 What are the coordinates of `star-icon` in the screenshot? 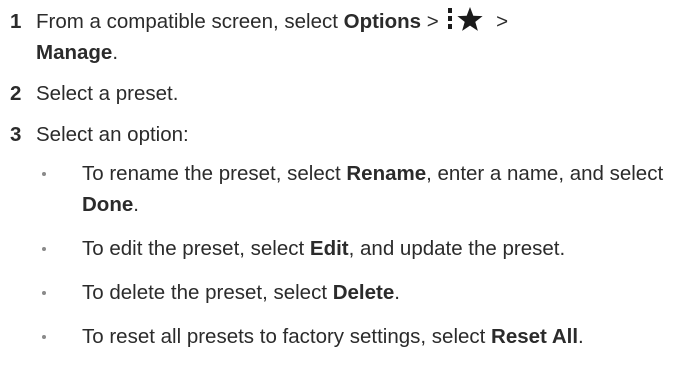 It's located at (470, 19).